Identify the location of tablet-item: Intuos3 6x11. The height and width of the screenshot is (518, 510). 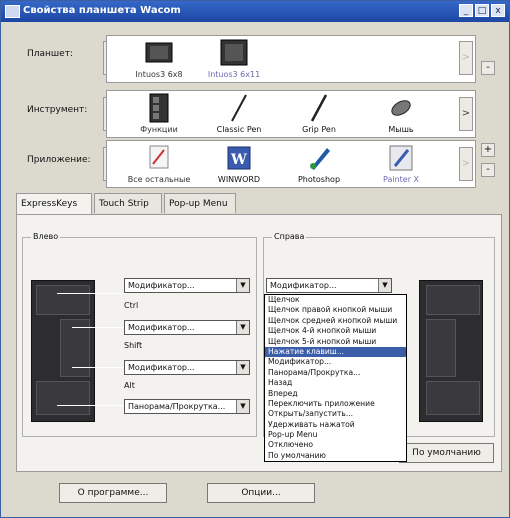
(234, 58).